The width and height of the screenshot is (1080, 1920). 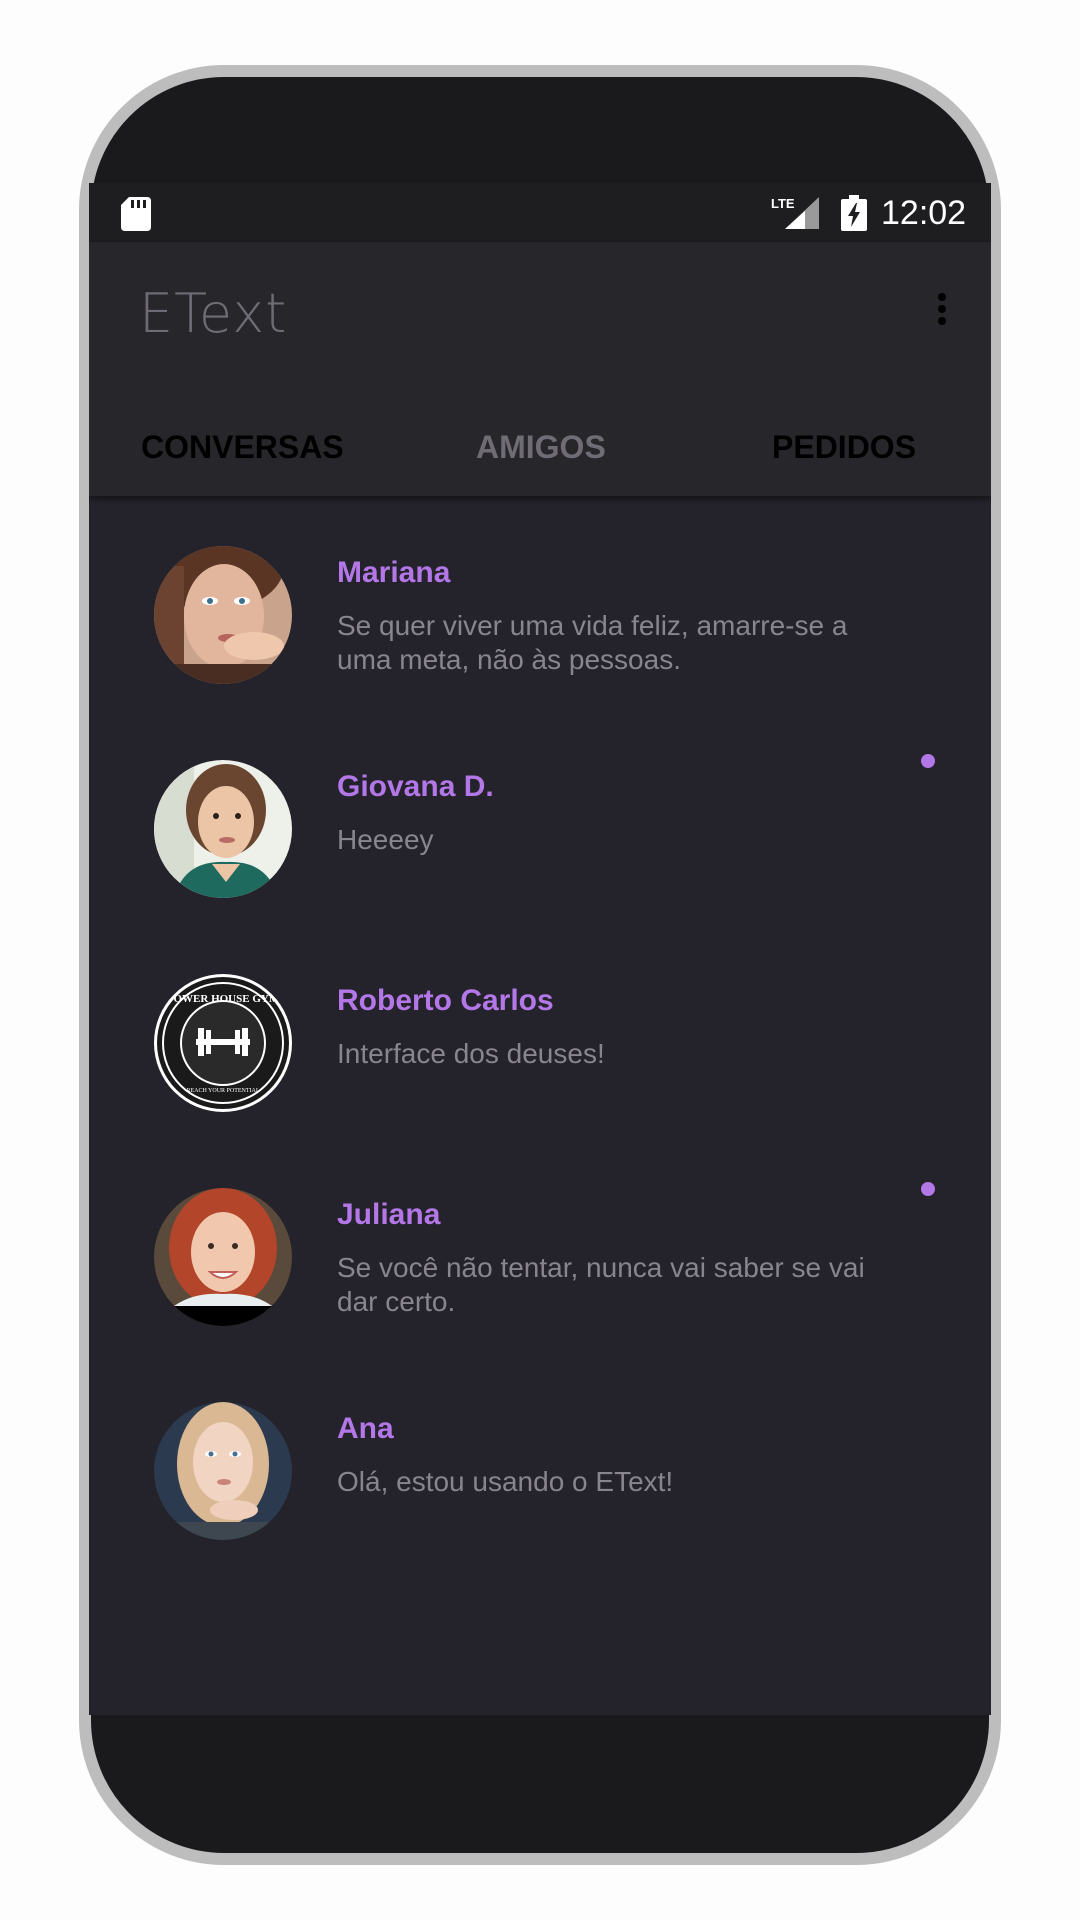 I want to click on tab-amigos: AMIGOS, so click(x=541, y=447).